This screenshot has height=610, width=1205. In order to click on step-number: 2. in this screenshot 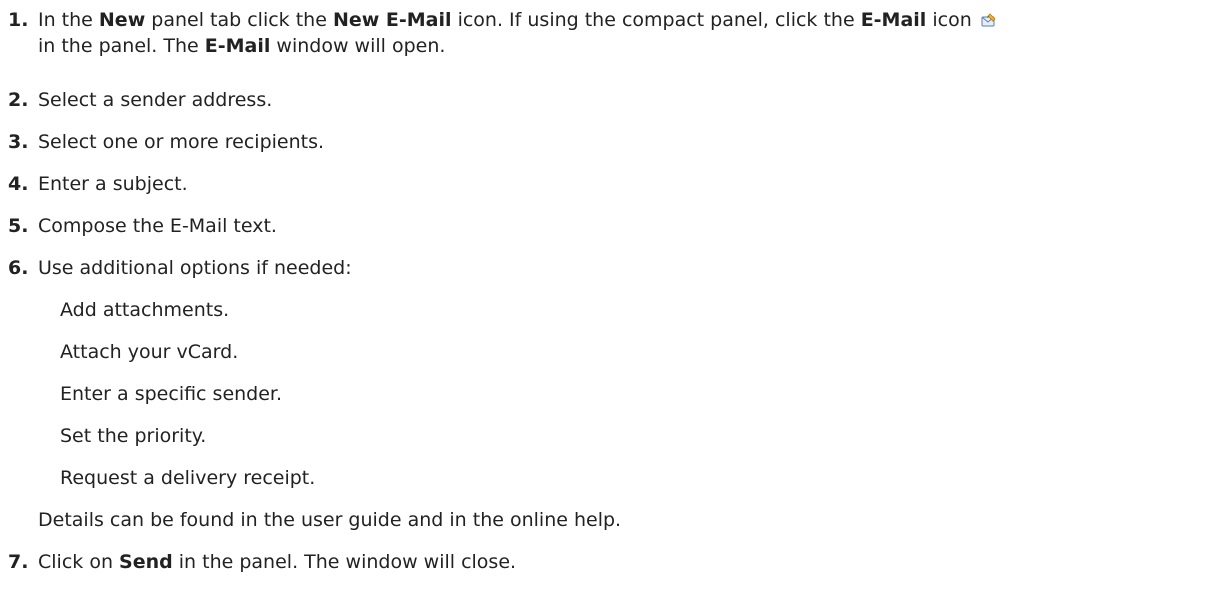, I will do `click(18, 100)`.